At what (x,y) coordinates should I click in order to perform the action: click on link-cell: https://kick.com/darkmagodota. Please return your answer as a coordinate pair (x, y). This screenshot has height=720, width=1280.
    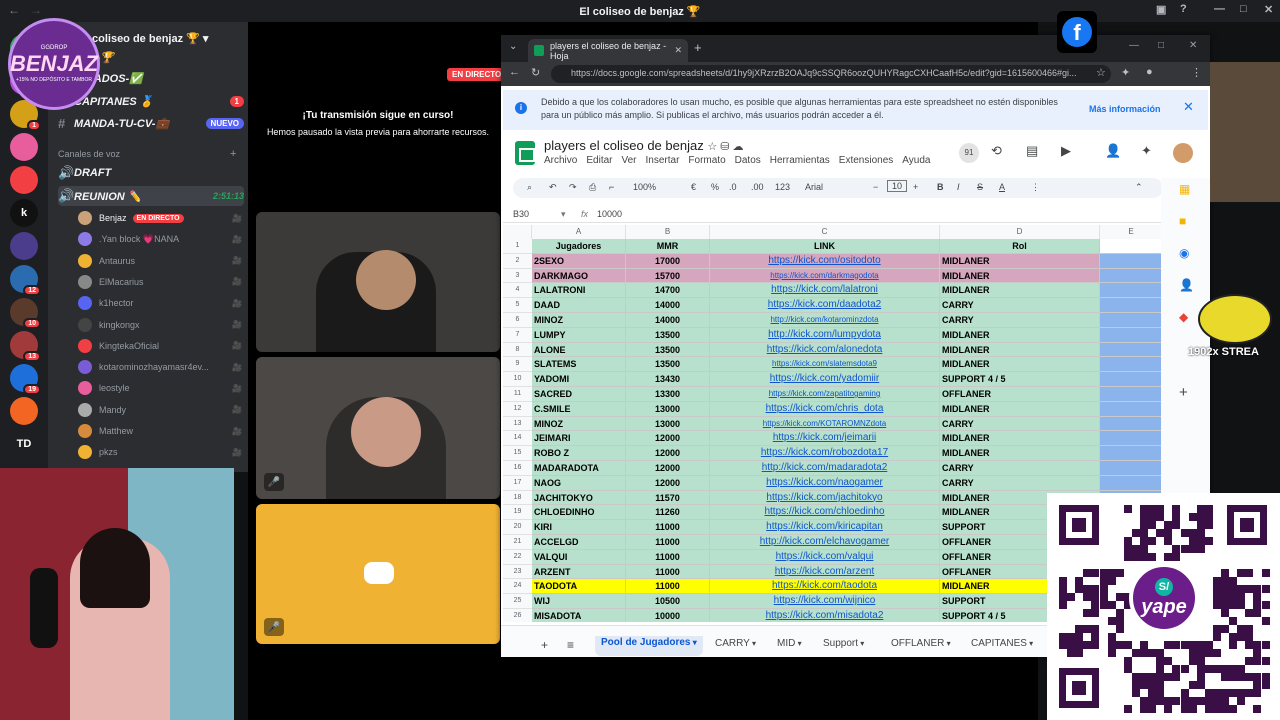
    Looking at the image, I should click on (825, 276).